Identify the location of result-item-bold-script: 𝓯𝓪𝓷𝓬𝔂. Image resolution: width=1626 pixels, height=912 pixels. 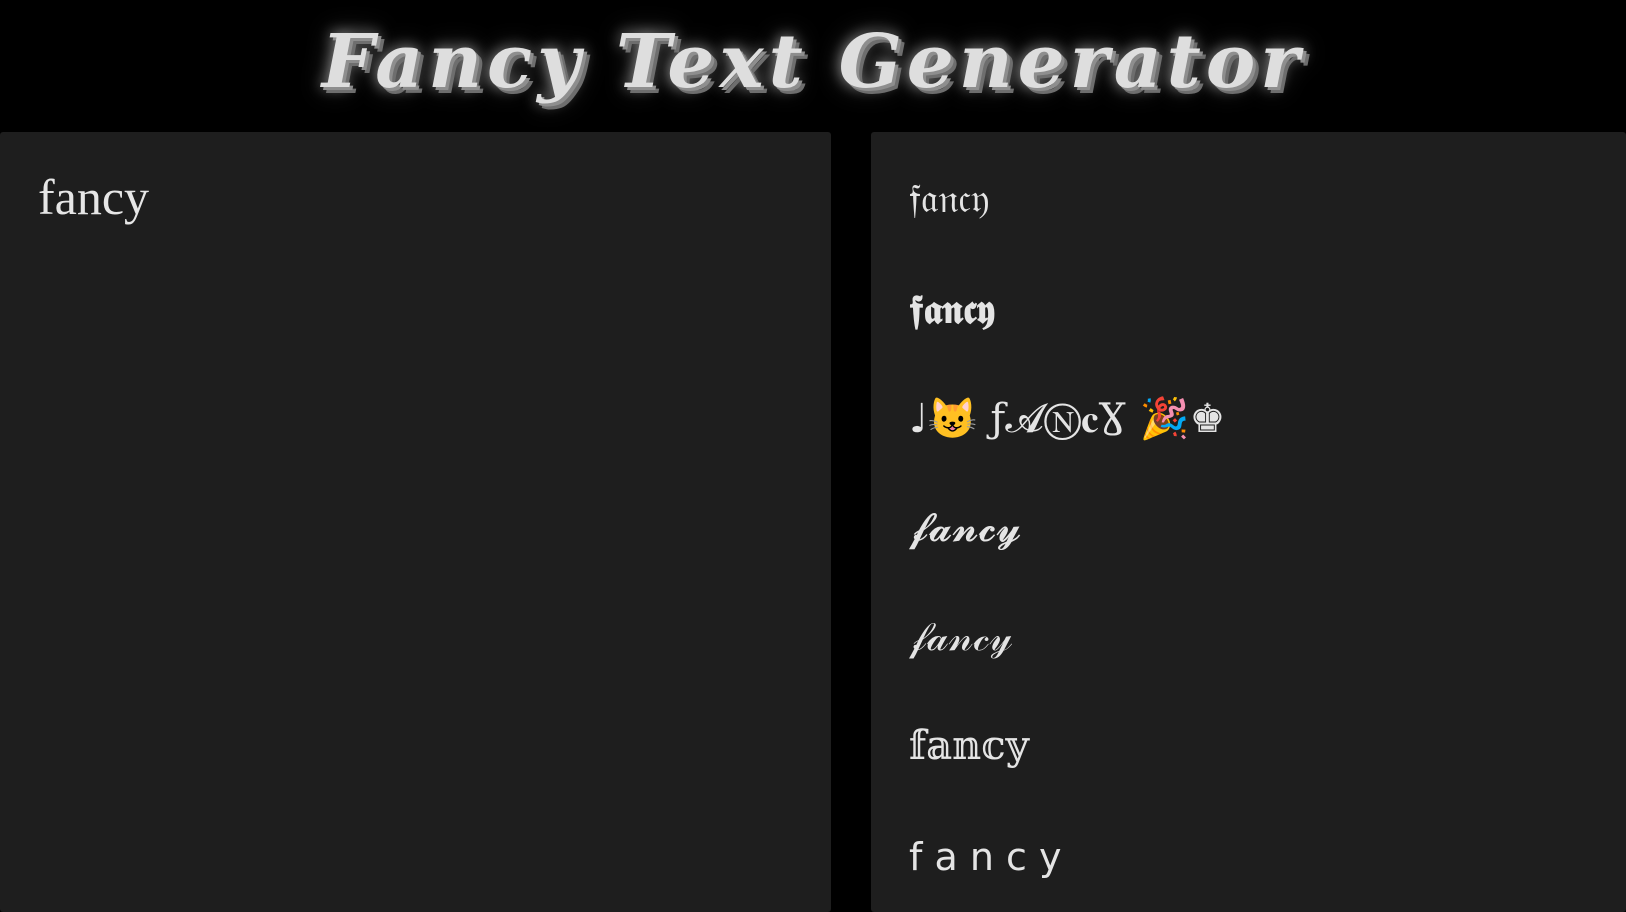
(965, 528).